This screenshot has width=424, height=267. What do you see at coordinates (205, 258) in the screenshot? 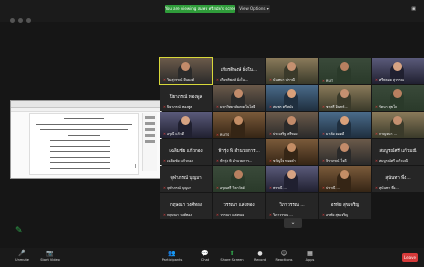
I see `toolbar-chat-button: 💬 Chat` at bounding box center [205, 258].